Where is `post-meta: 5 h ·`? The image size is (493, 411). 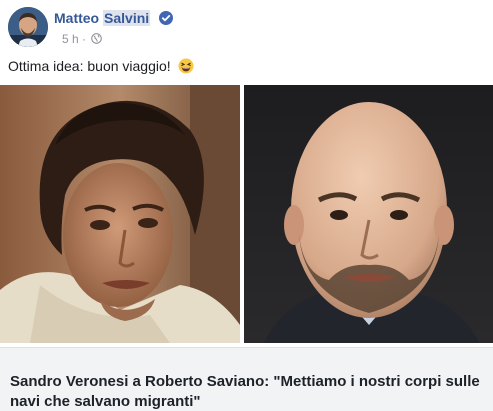 post-meta: 5 h · is located at coordinates (82, 38).